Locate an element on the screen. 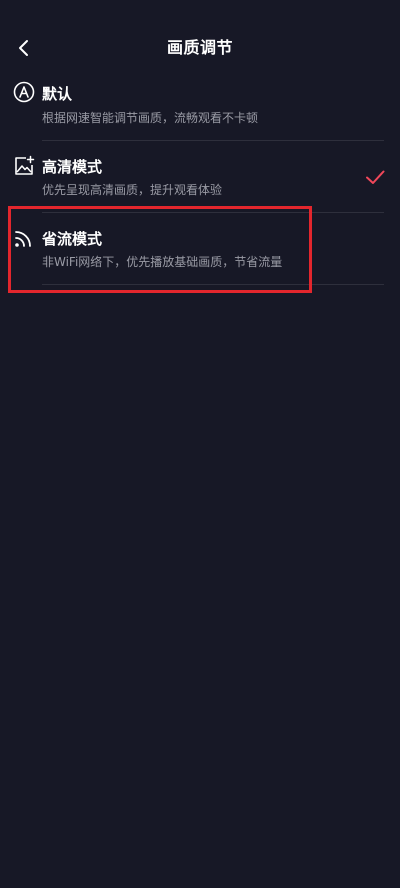 The image size is (400, 888). option-hd: 高清模式 优先呈现高清画质，提升观看体验 is located at coordinates (200, 186).